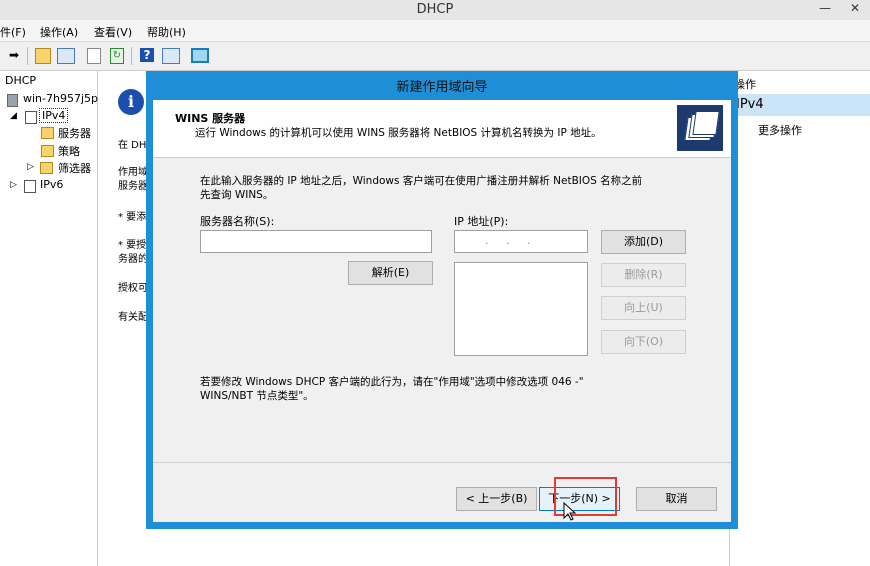 The width and height of the screenshot is (870, 566). Describe the element at coordinates (200, 55) in the screenshot. I see `monitor-icon` at that location.